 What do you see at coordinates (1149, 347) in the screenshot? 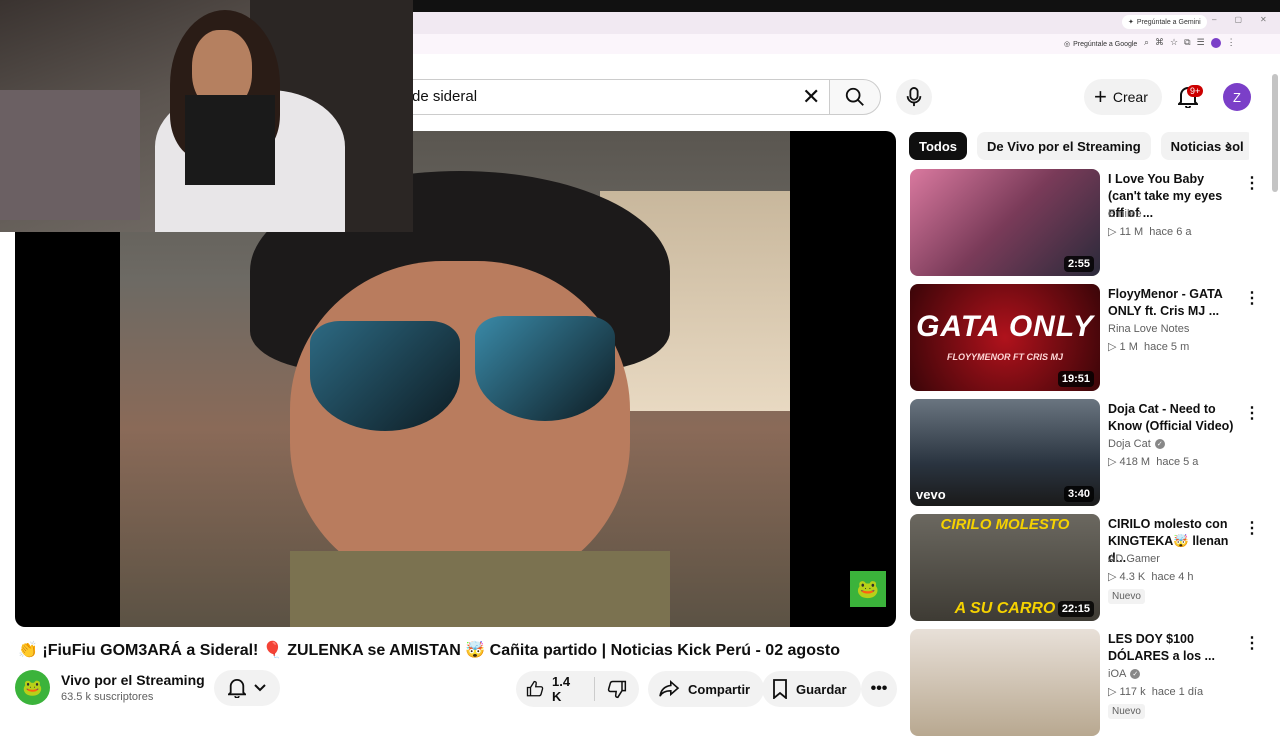
I see `video-meta: ▷ 1 M hace 5 m` at bounding box center [1149, 347].